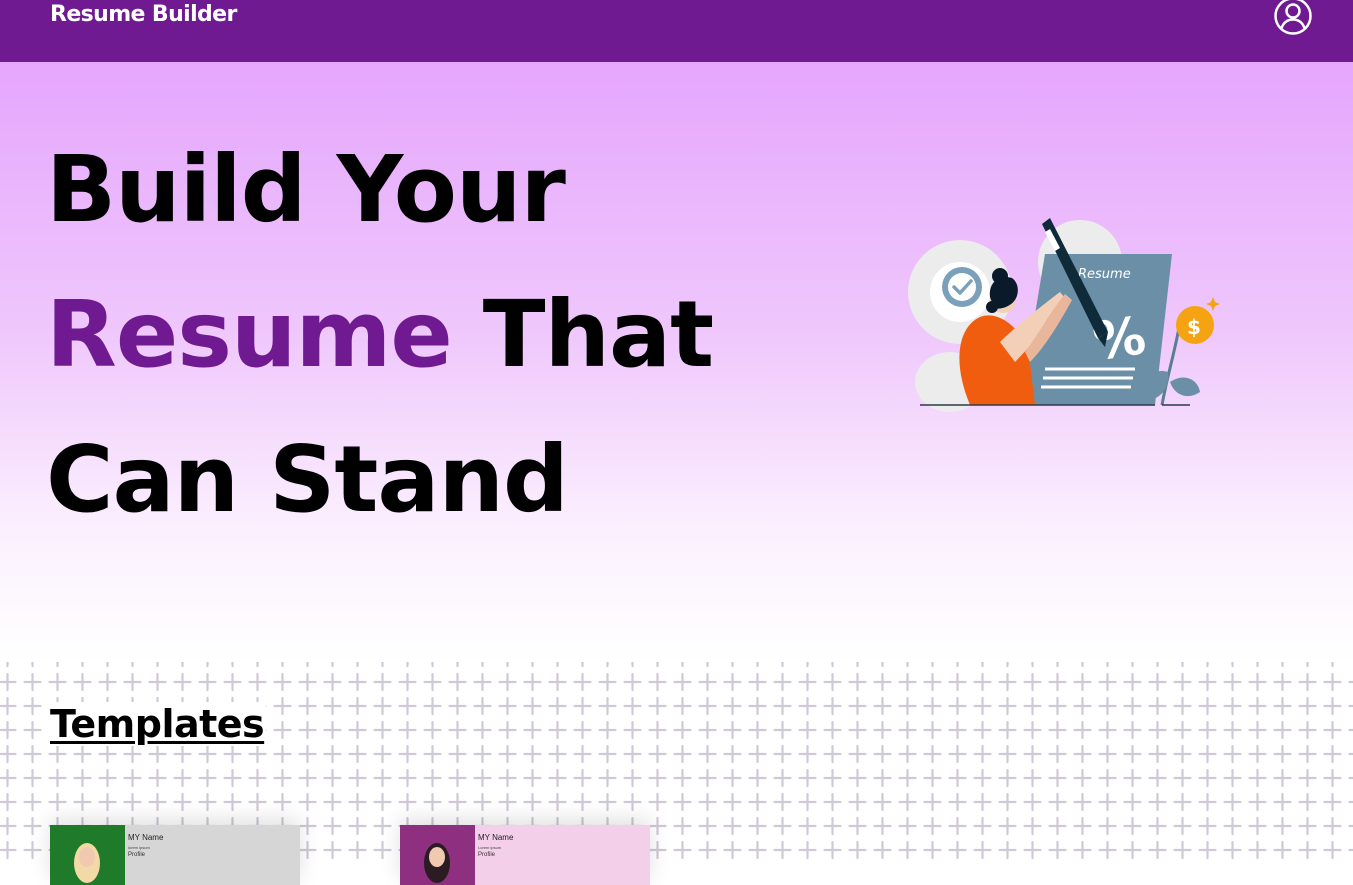  I want to click on profile-button, so click(1293, 18).